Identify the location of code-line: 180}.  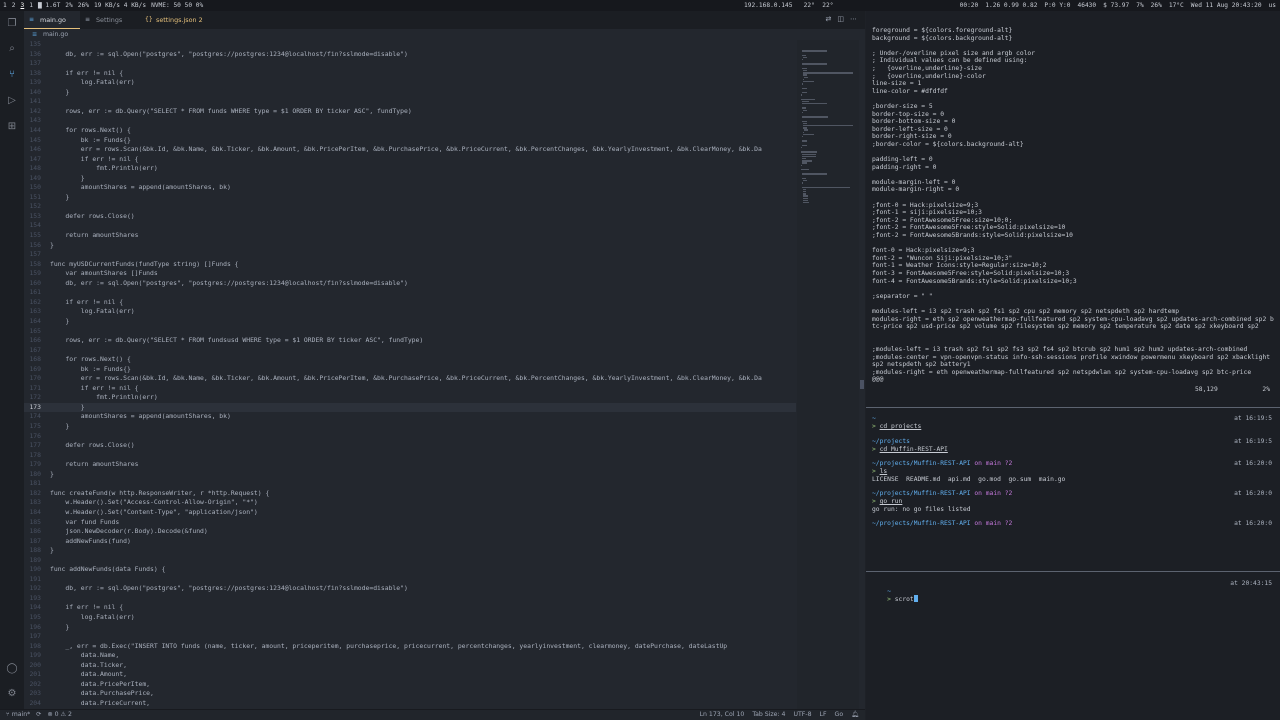
(410, 475).